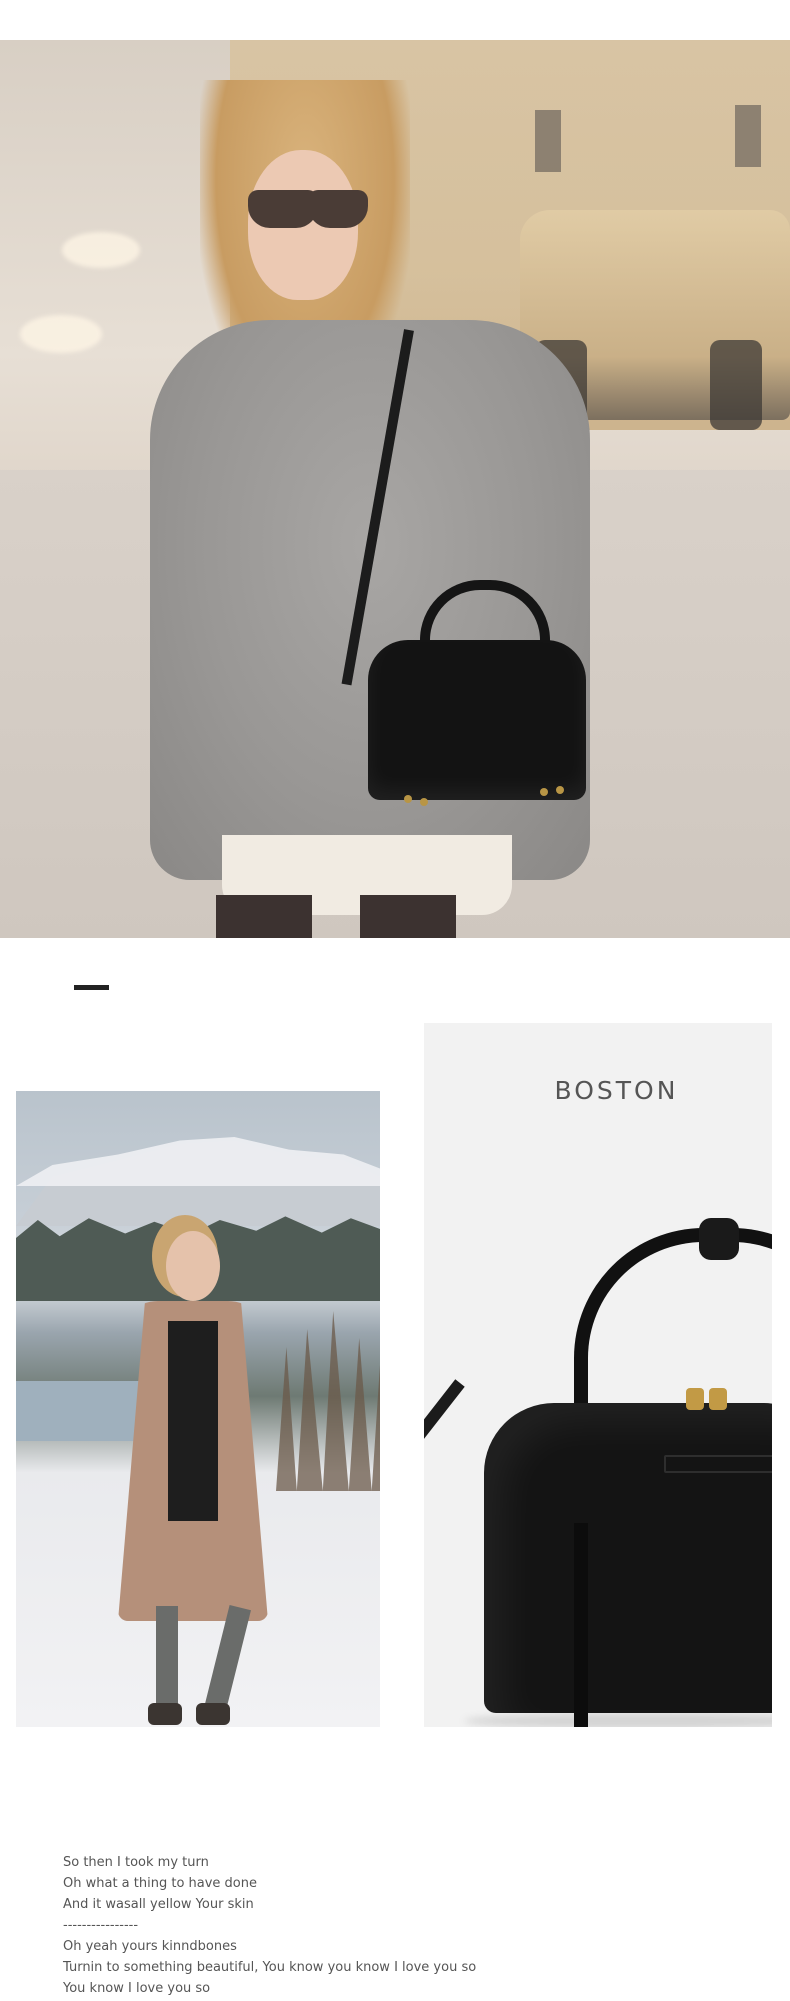 The height and width of the screenshot is (2001, 790). I want to click on product-bag-shadow, so click(618, 1720).